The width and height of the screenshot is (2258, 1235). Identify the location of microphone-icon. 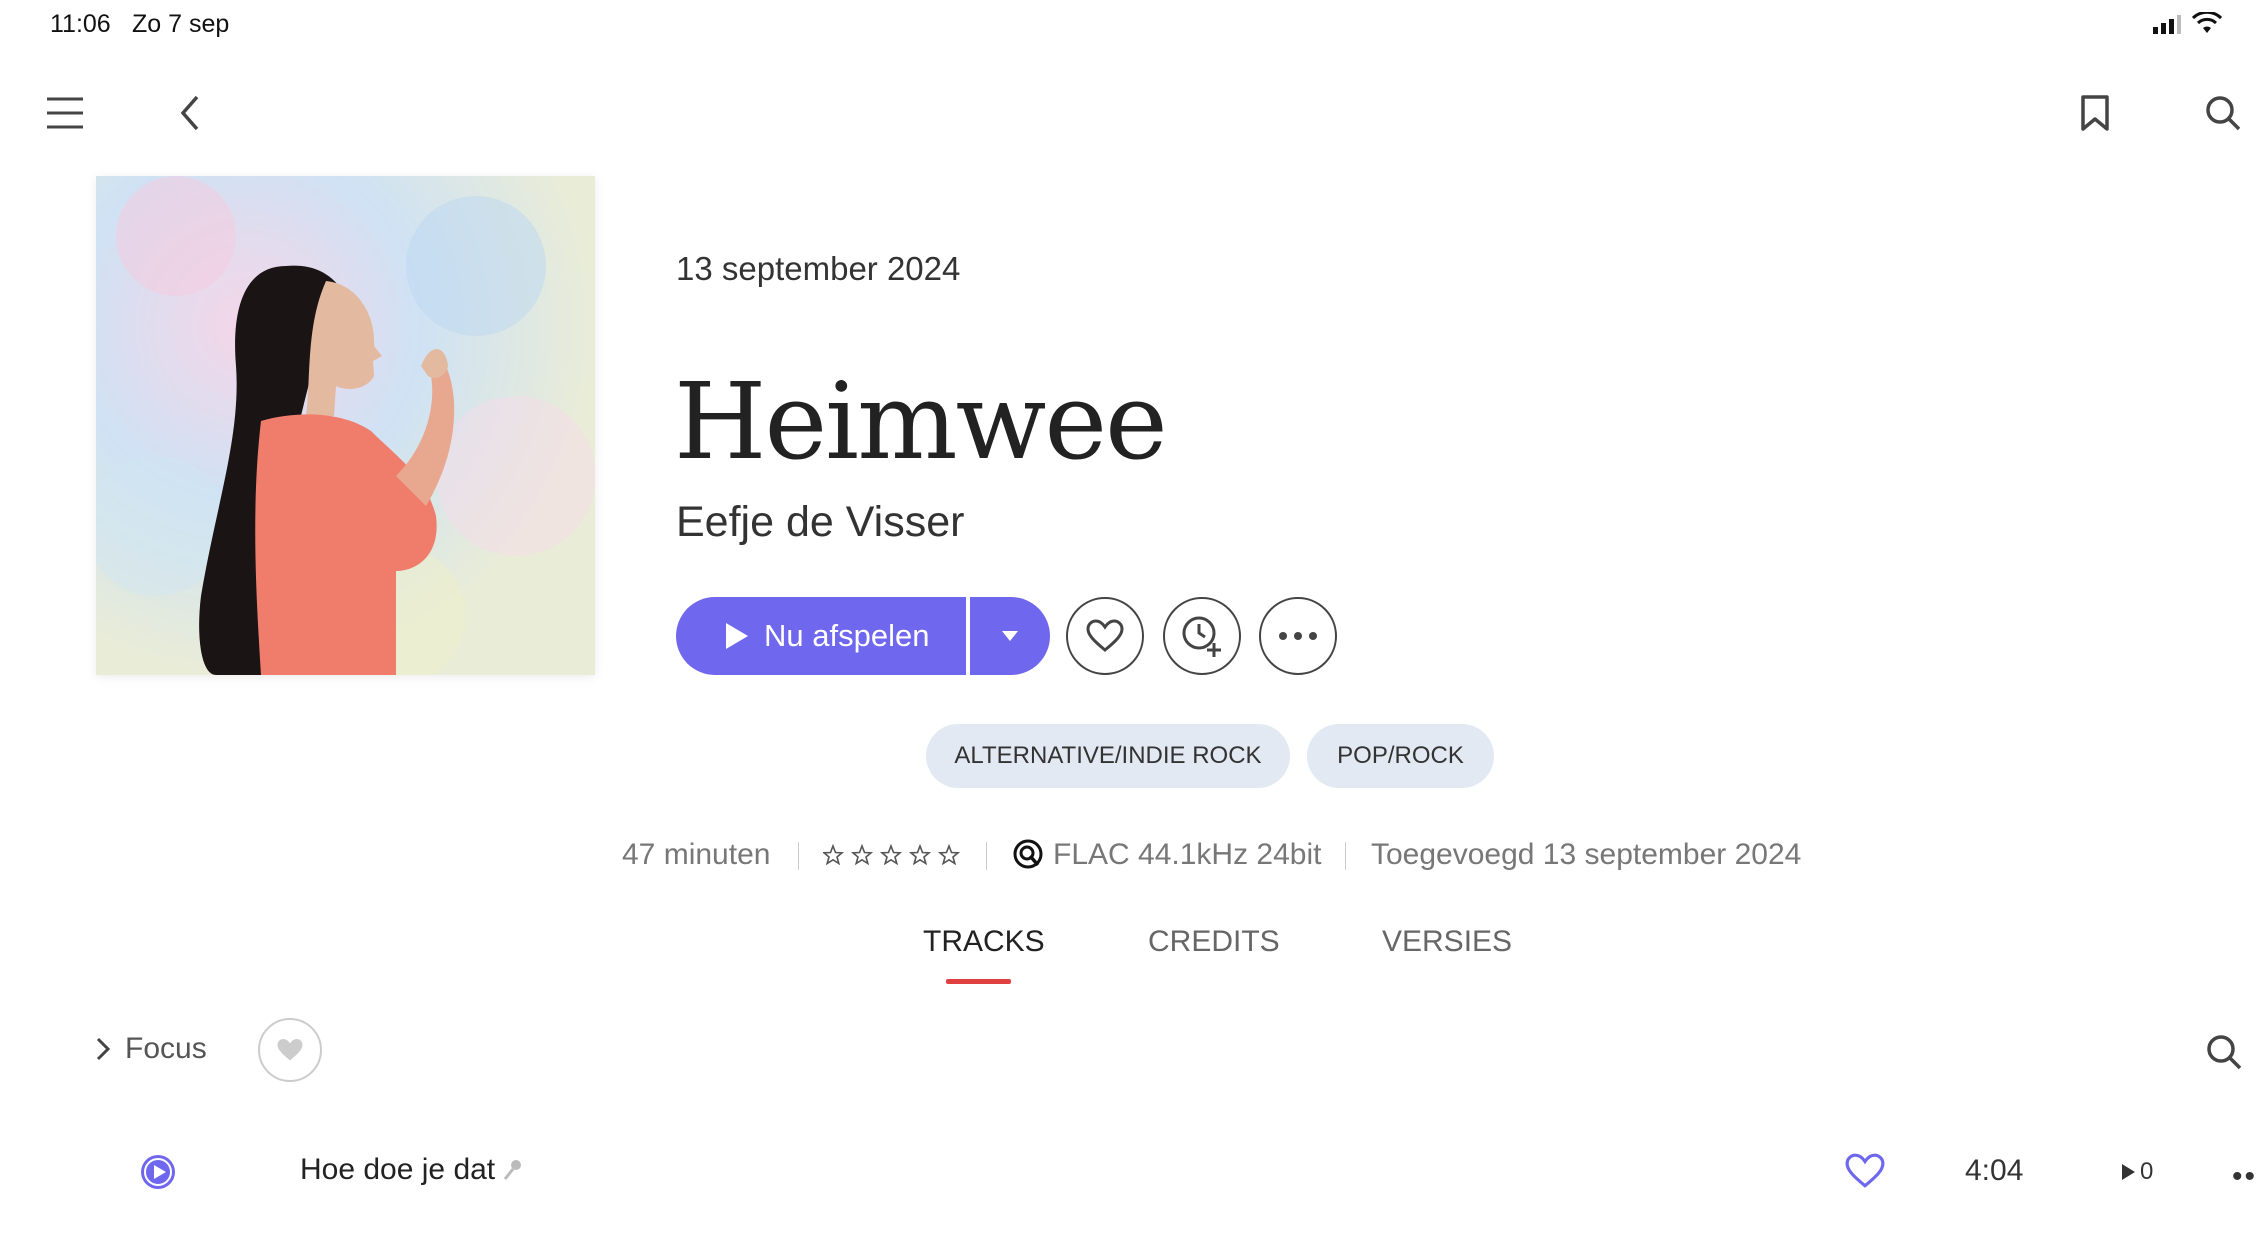
(512, 1170).